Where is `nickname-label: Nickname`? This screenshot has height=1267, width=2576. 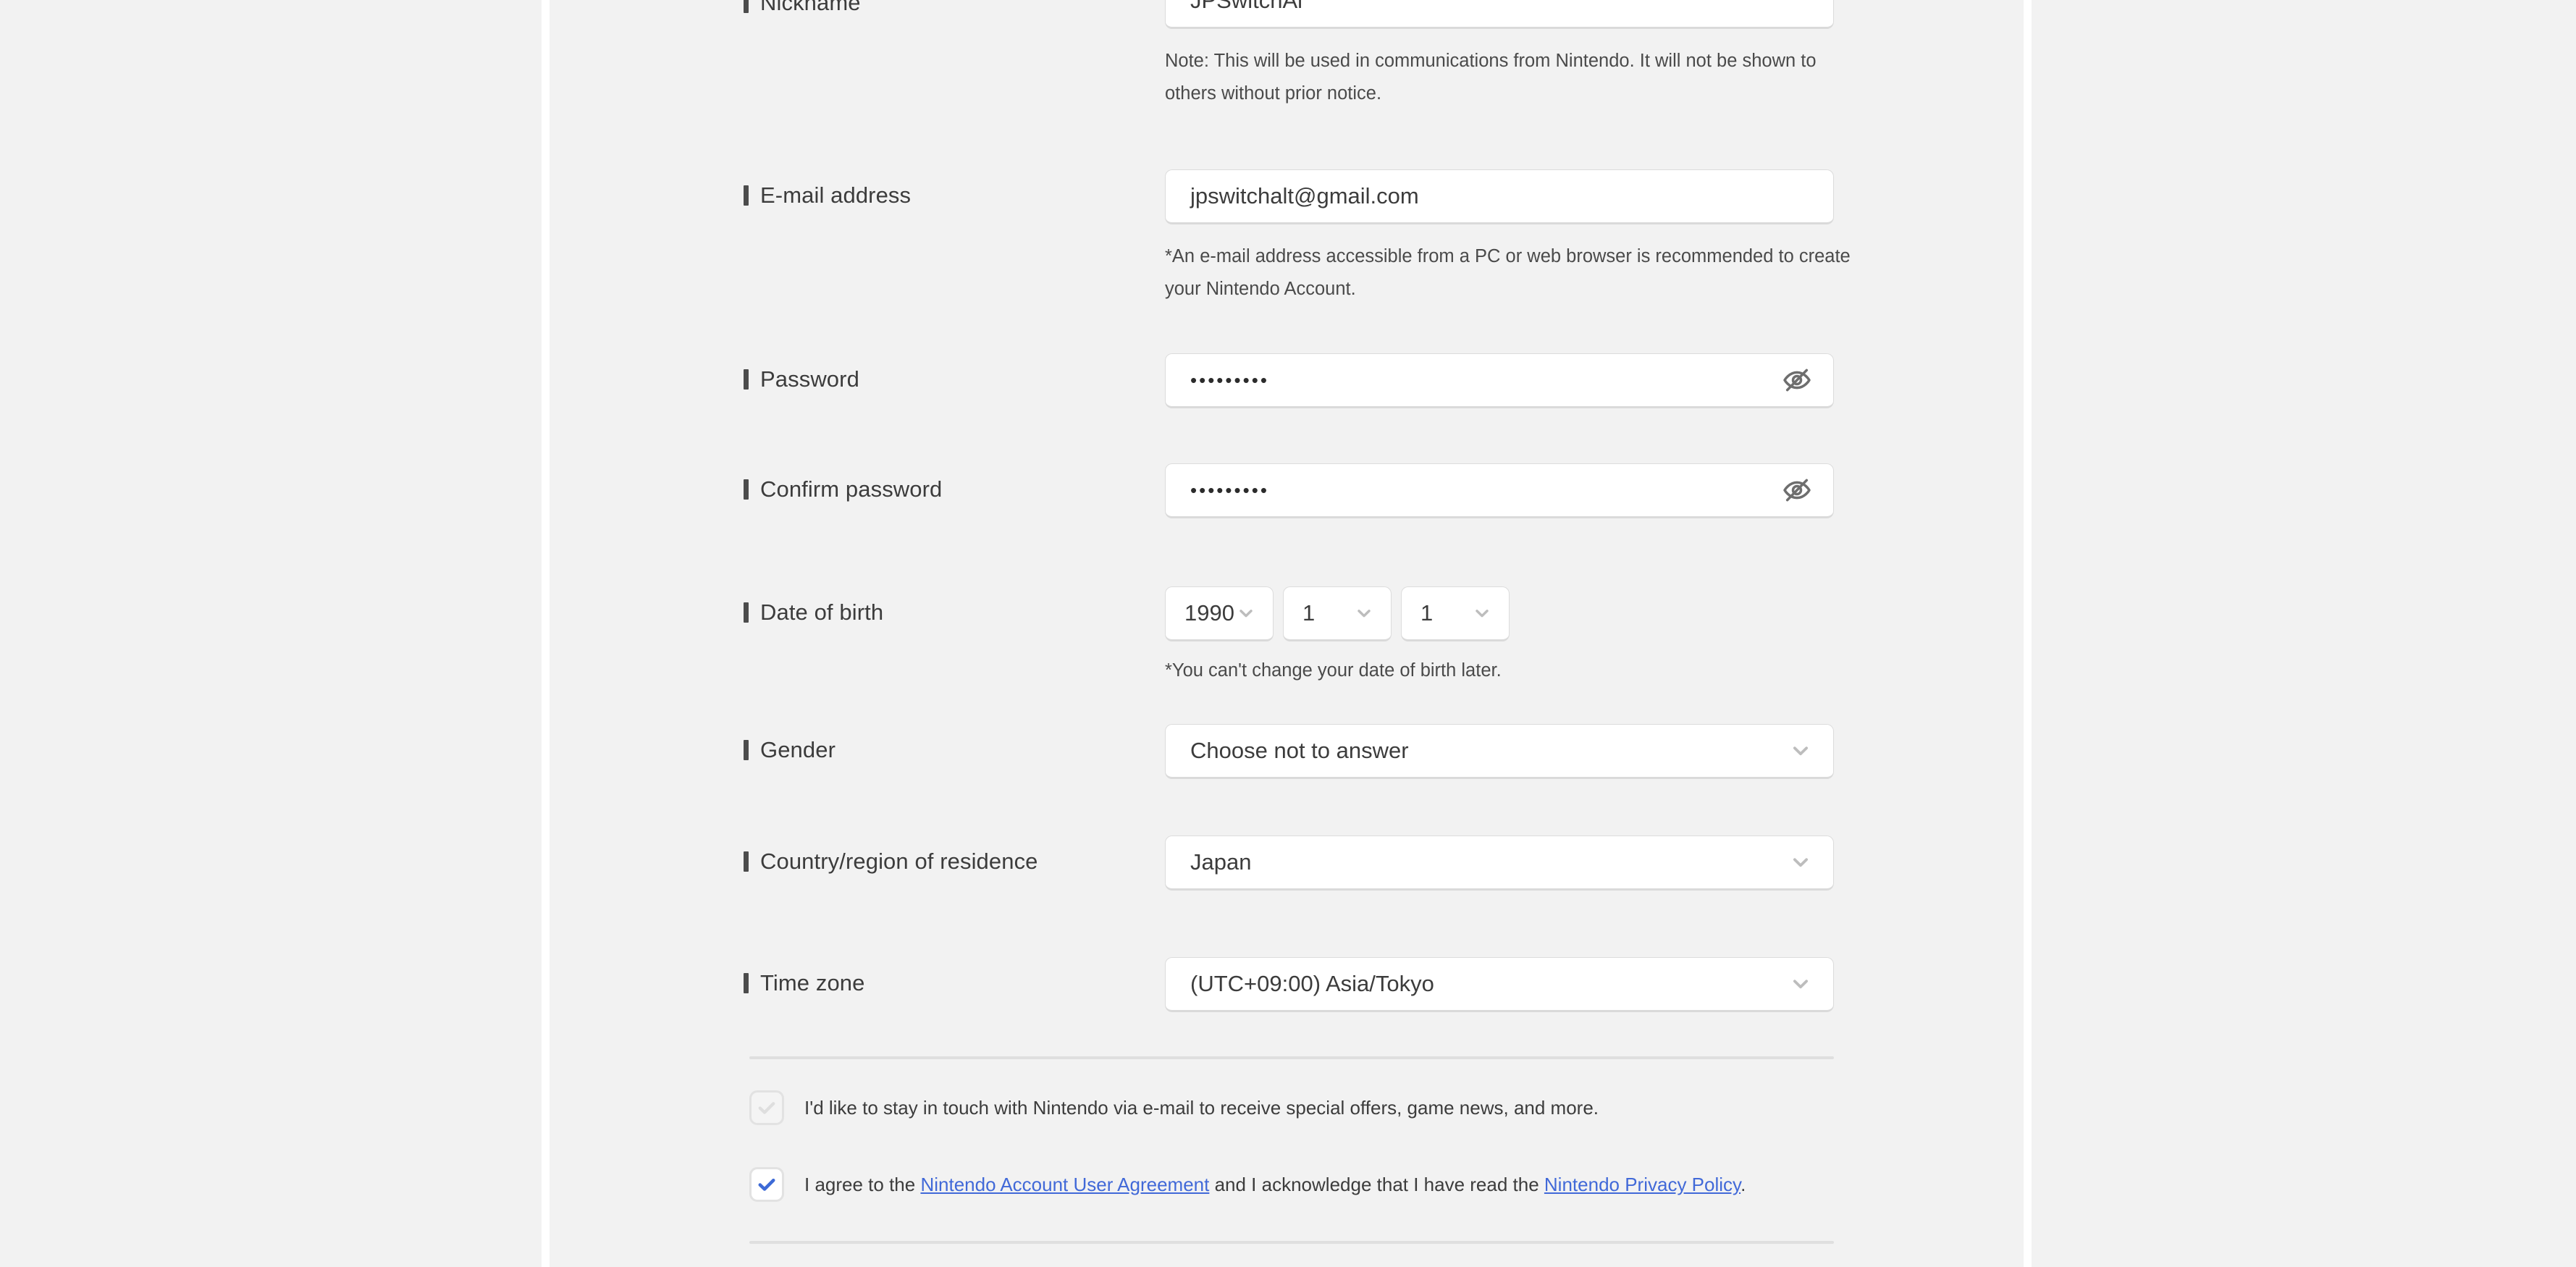 nickname-label: Nickname is located at coordinates (810, 7).